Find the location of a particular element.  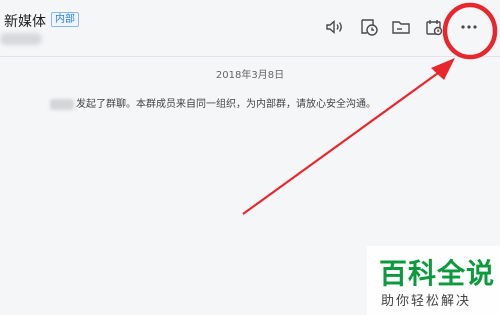

system-message: 发起了群聊。本群成员来自同一组织，为内部群，请放心安全沟通。 is located at coordinates (213, 102).